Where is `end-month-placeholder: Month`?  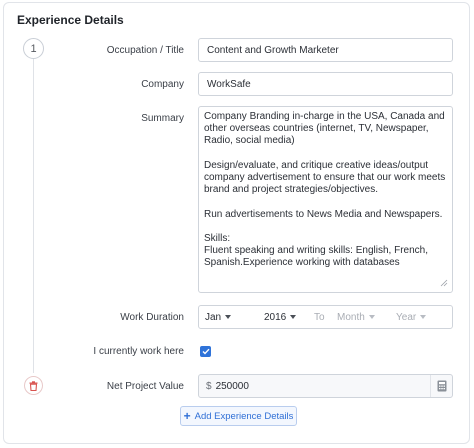 end-month-placeholder: Month is located at coordinates (351, 317).